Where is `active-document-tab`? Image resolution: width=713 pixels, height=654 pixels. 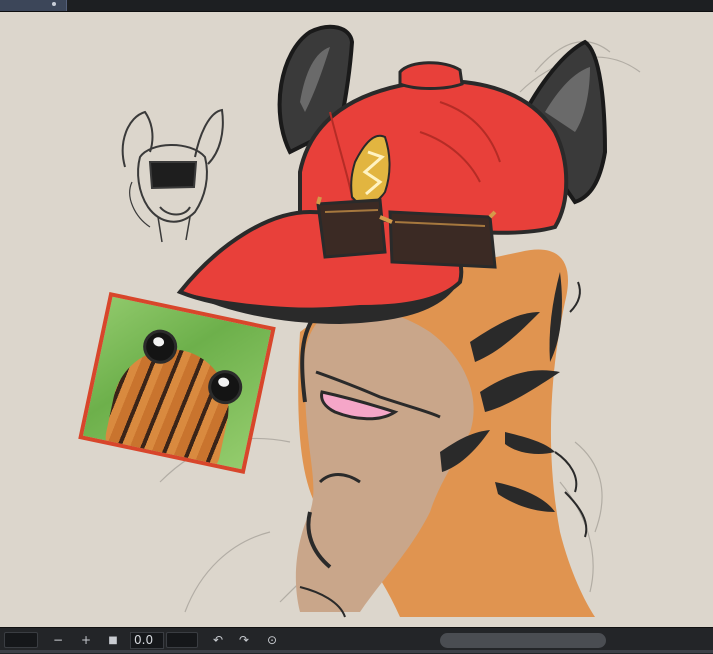
active-document-tab is located at coordinates (33, 5).